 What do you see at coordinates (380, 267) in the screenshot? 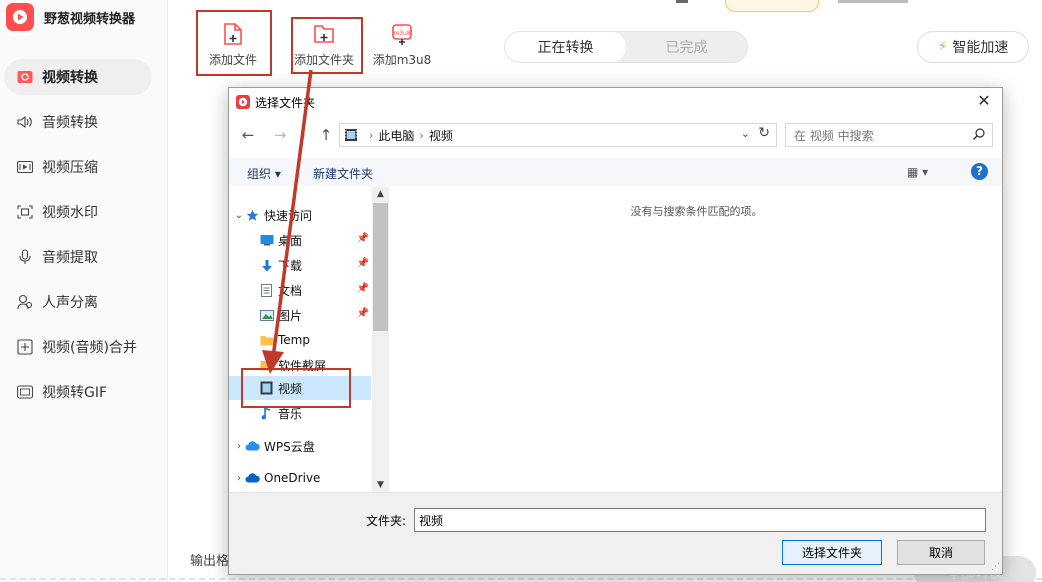
I see `scrollbar-thumb` at bounding box center [380, 267].